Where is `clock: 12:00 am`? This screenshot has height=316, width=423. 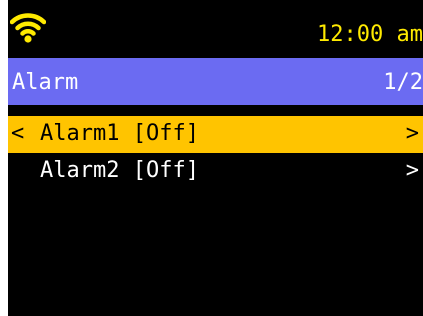
clock: 12:00 am is located at coordinates (370, 34).